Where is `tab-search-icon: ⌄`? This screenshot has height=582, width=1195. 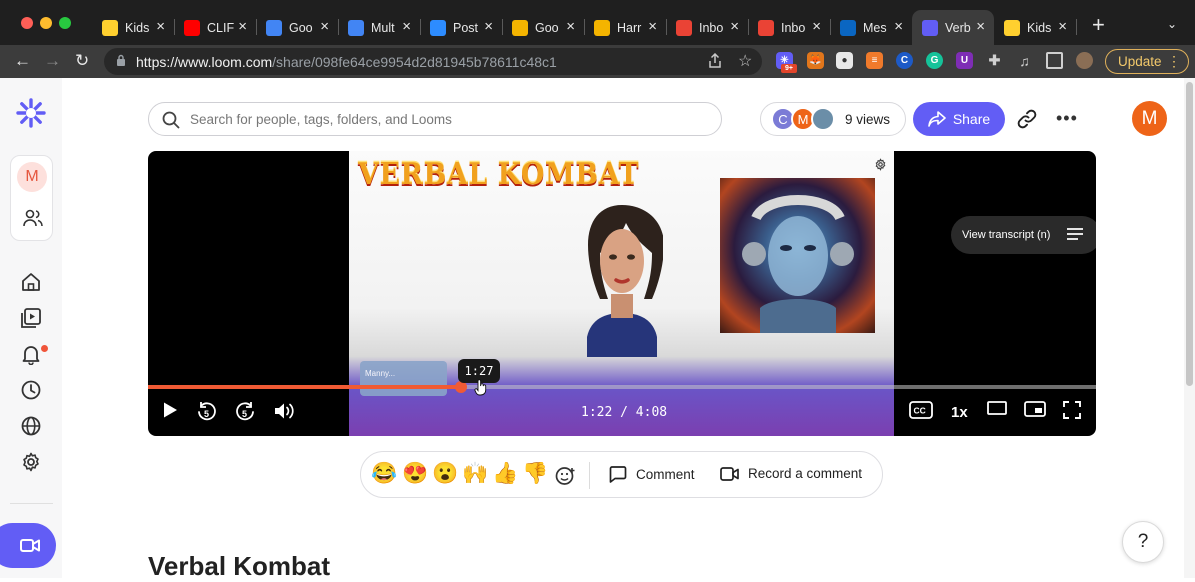 tab-search-icon: ⌄ is located at coordinates (1172, 24).